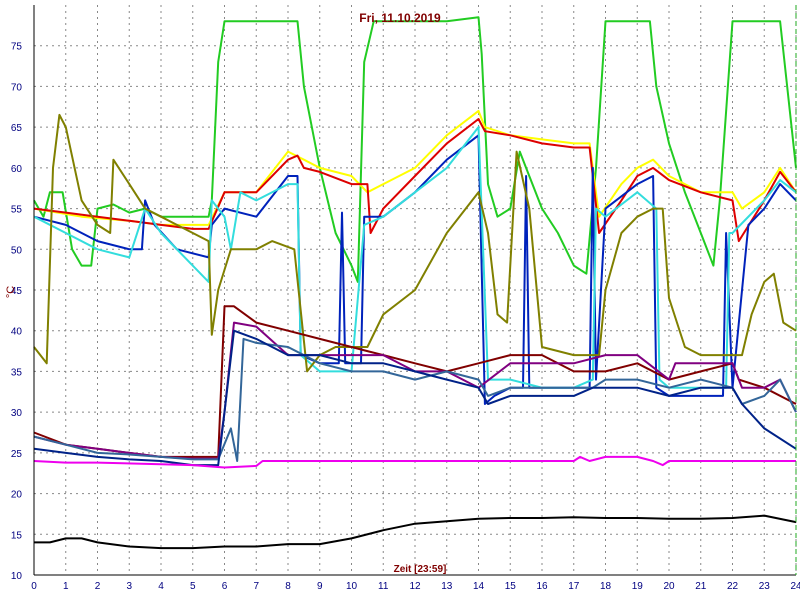 The height and width of the screenshot is (600, 800). What do you see at coordinates (17, 495) in the screenshot?
I see `y-tick-label: 20` at bounding box center [17, 495].